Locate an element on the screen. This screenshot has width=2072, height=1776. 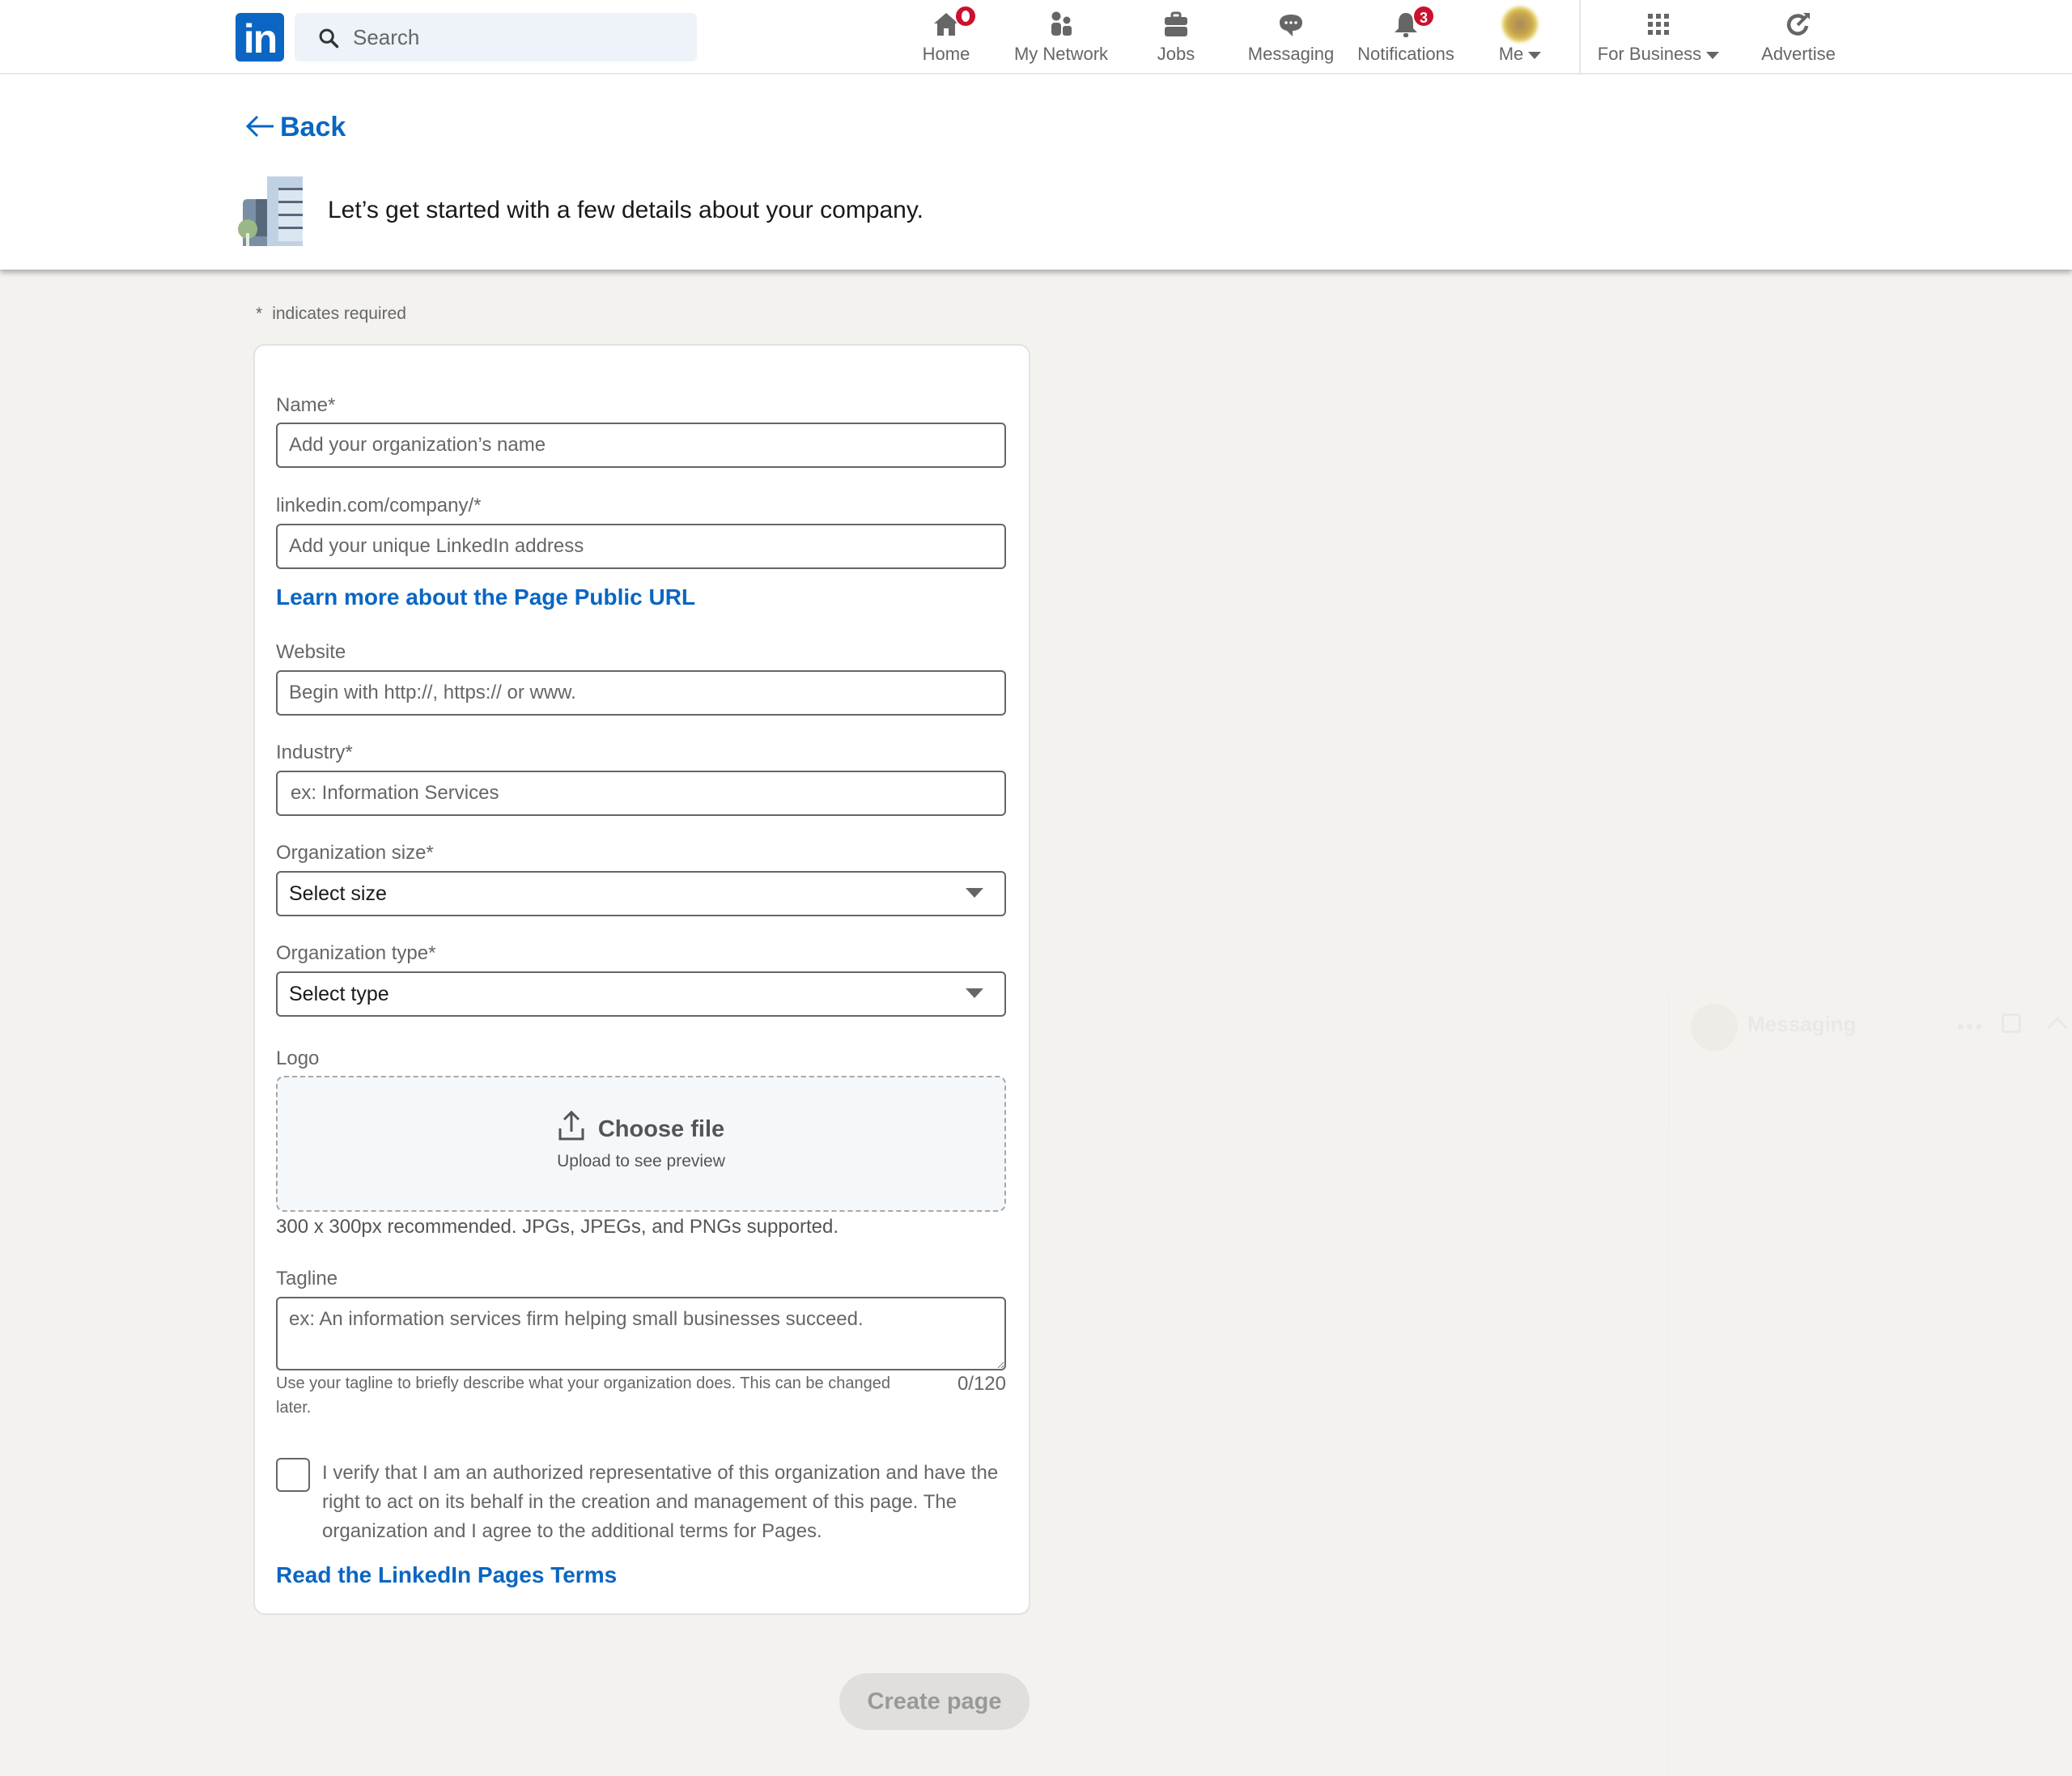
nav-me-label: Me is located at coordinates (1520, 54).